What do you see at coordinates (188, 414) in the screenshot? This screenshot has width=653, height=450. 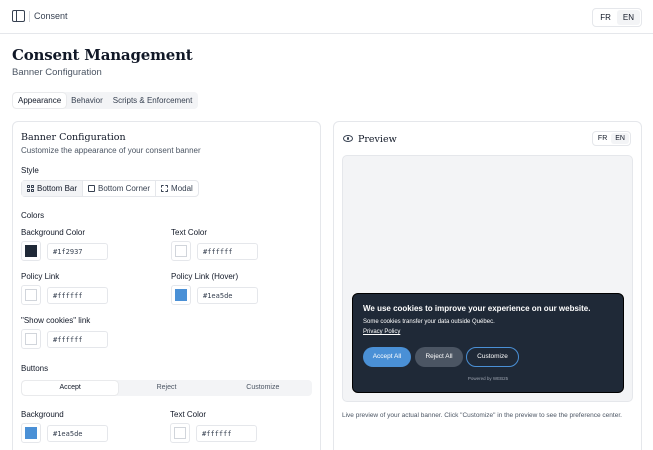 I see `button-text-color-label: Text Color` at bounding box center [188, 414].